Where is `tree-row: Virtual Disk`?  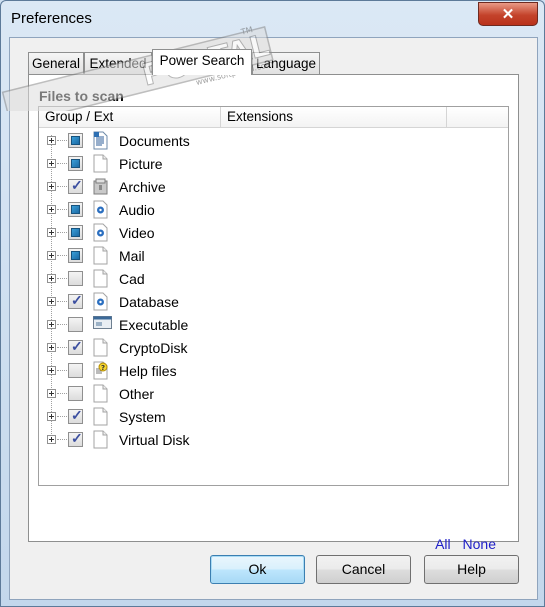
tree-row: Virtual Disk is located at coordinates (273, 440).